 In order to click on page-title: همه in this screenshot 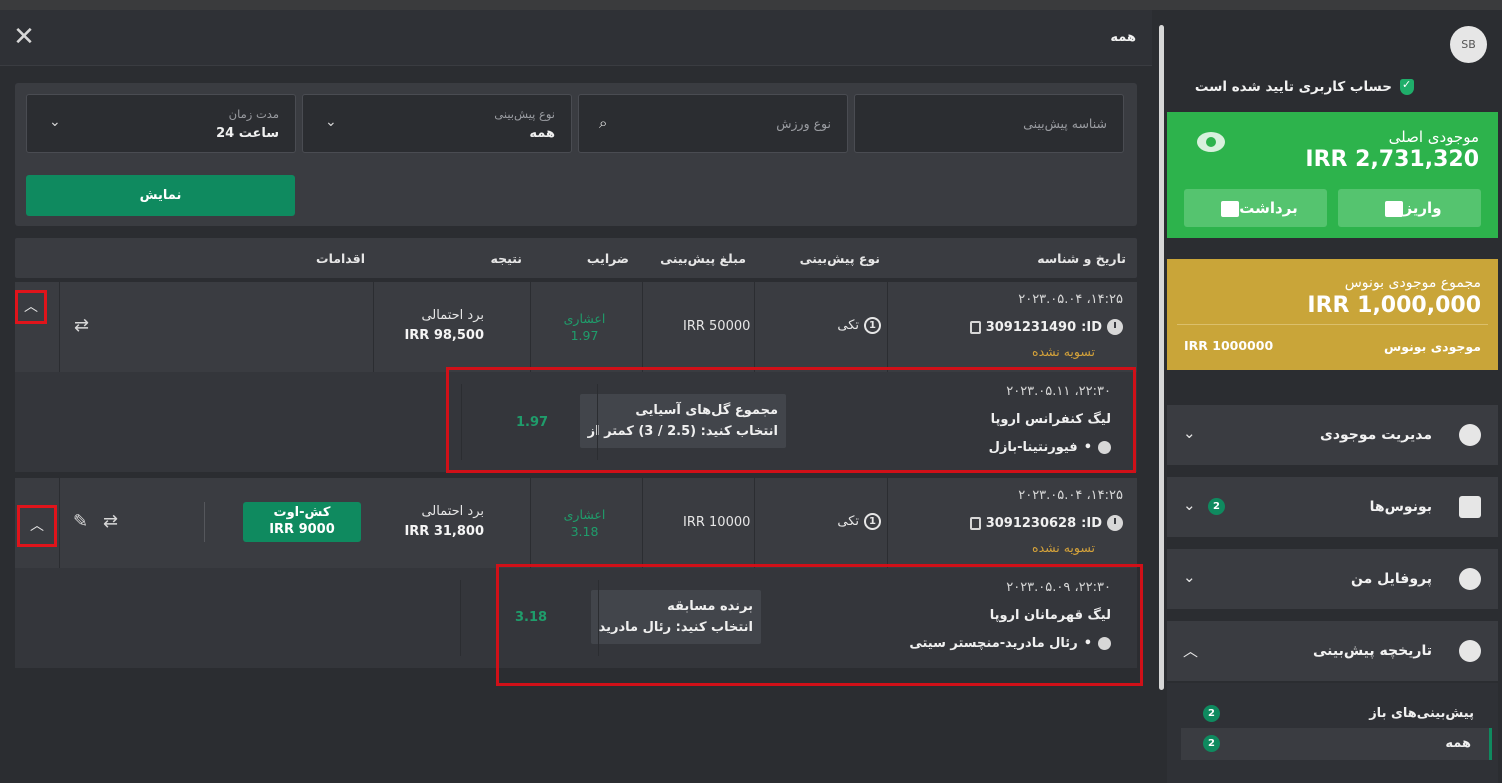, I will do `click(1123, 37)`.